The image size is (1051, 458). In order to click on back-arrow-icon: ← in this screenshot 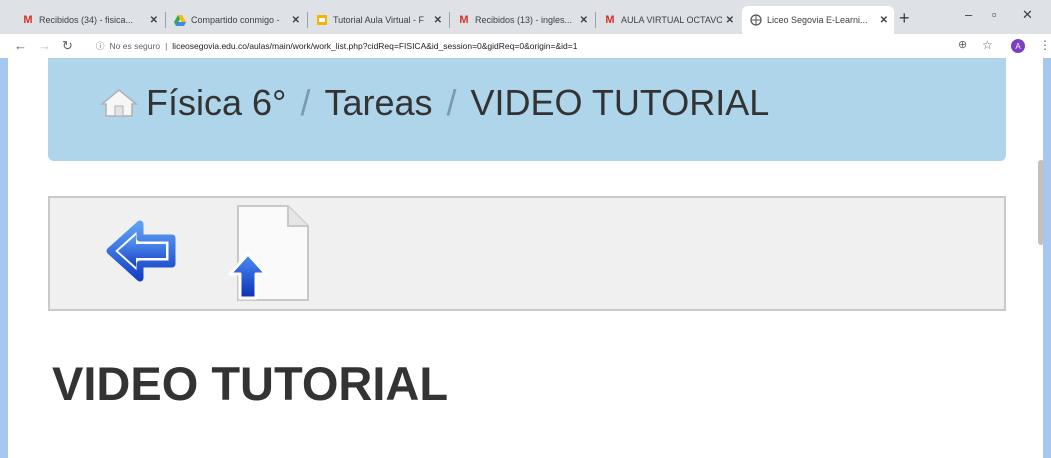, I will do `click(20, 45)`.